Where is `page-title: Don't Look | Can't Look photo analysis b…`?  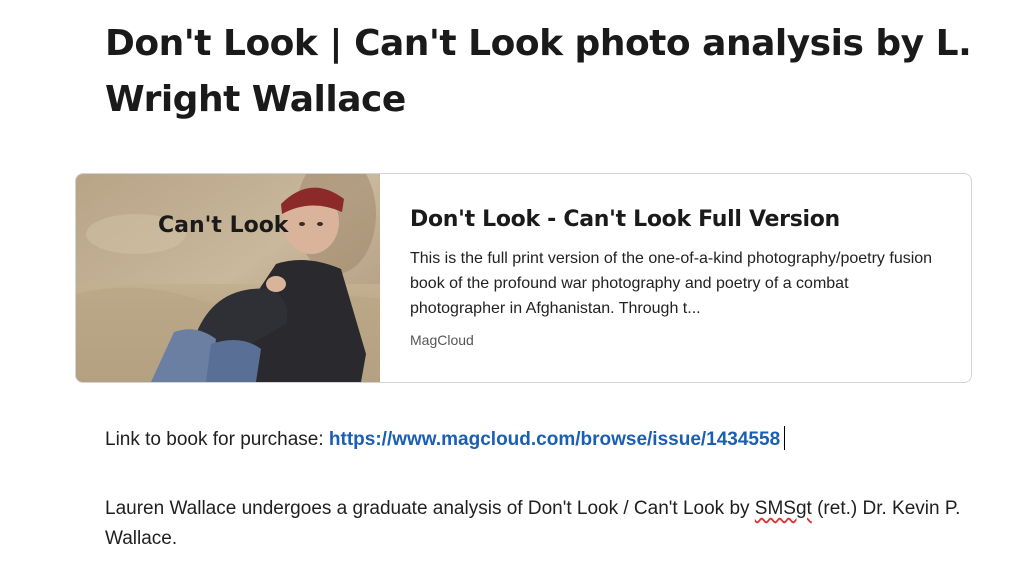
page-title: Don't Look | Can't Look photo analysis b… is located at coordinates (538, 71).